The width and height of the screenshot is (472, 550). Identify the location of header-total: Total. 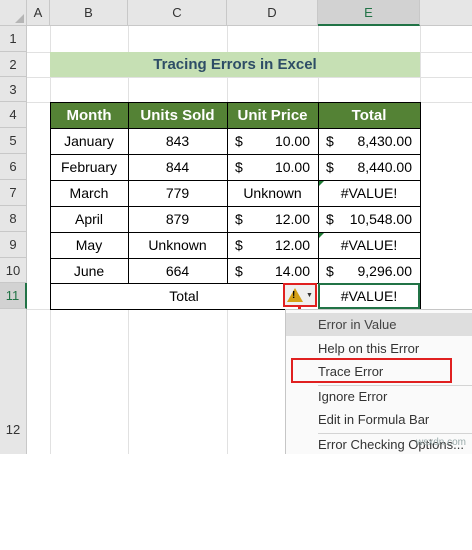
(369, 115).